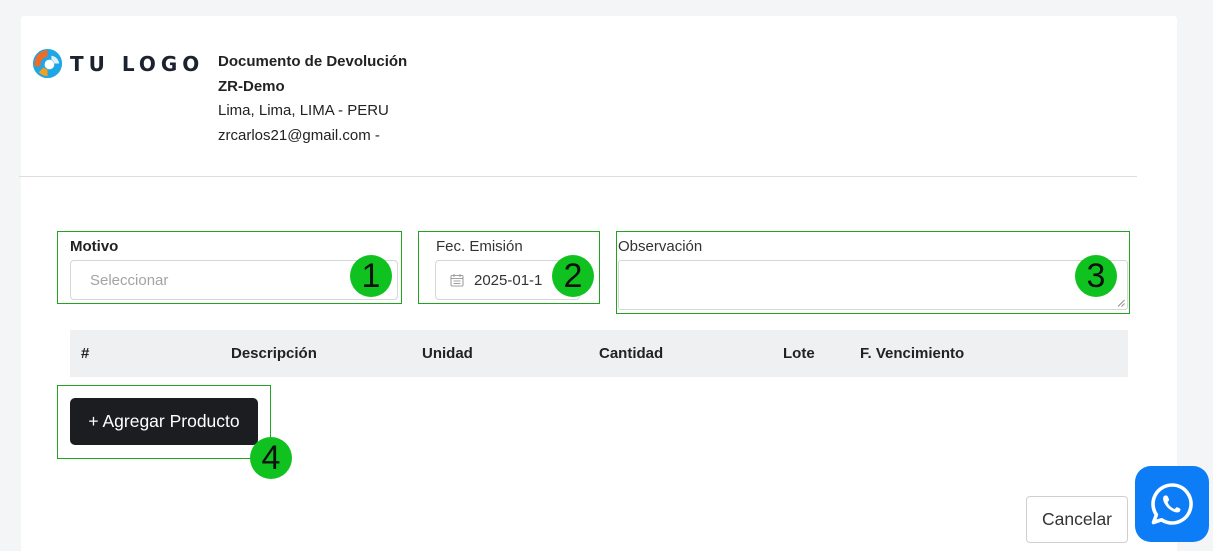 The width and height of the screenshot is (1213, 551). What do you see at coordinates (371, 276) in the screenshot?
I see `annotation-badge-1: 1` at bounding box center [371, 276].